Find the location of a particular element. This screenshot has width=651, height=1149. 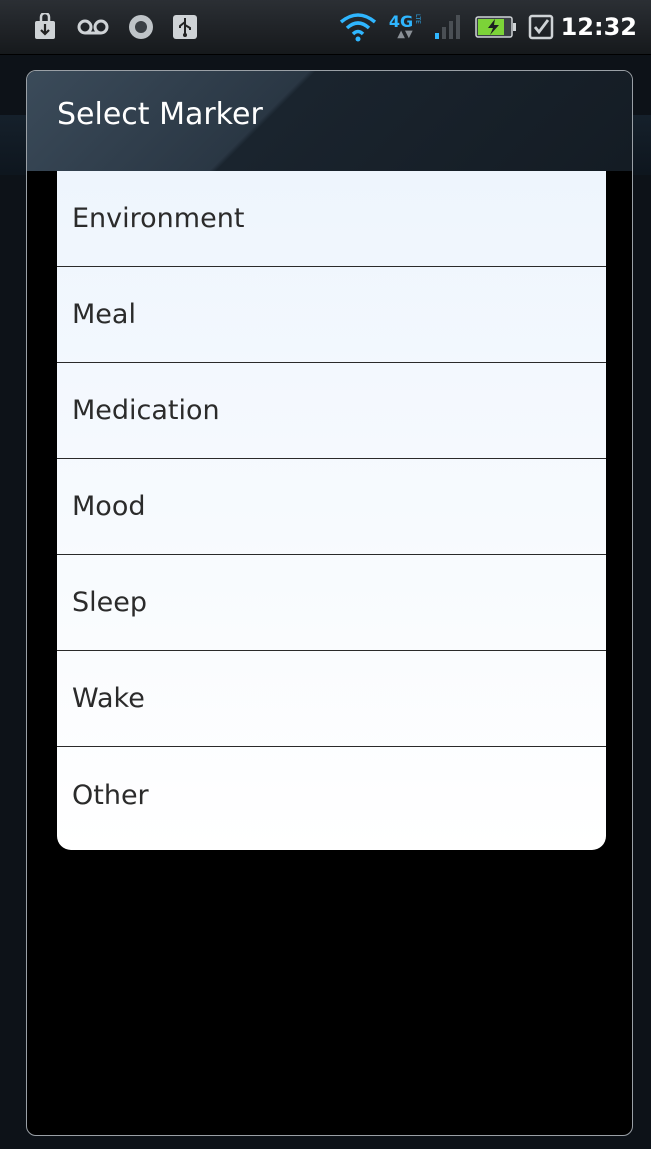

marker-item-meal: Meal is located at coordinates (331, 315).